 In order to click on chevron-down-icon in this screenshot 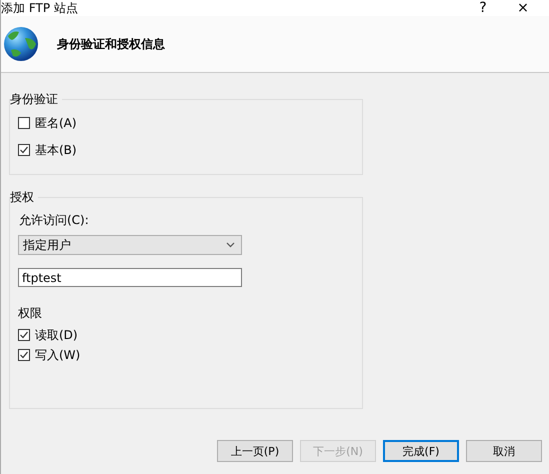, I will do `click(230, 245)`.